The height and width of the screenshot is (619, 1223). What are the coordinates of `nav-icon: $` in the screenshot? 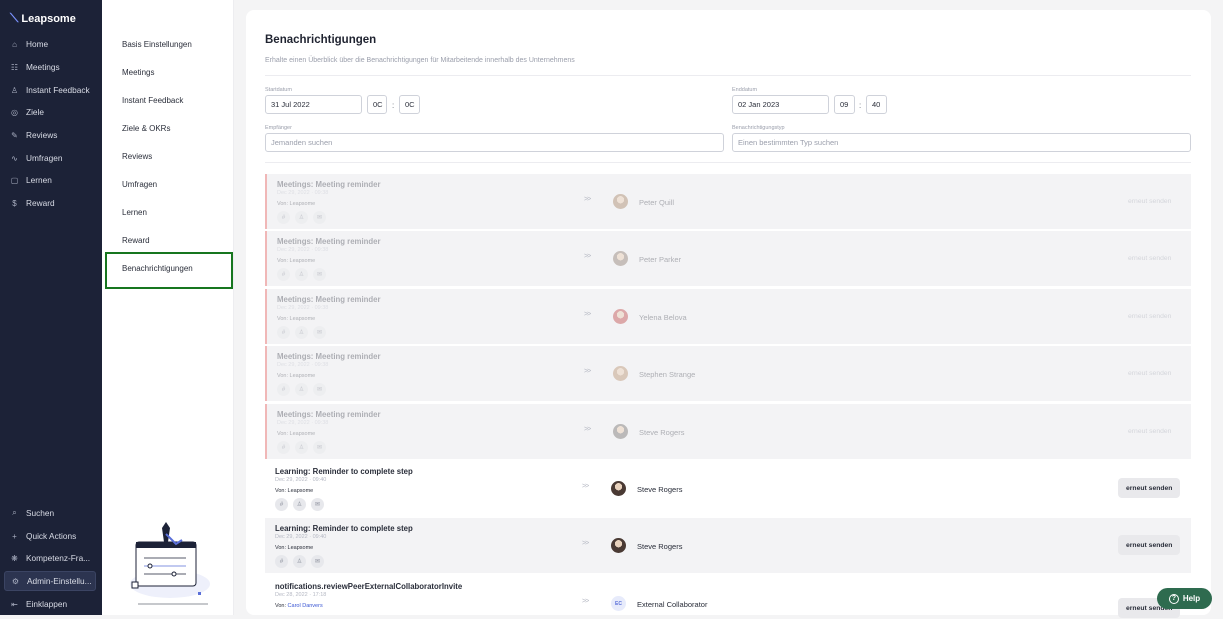 It's located at (14, 203).